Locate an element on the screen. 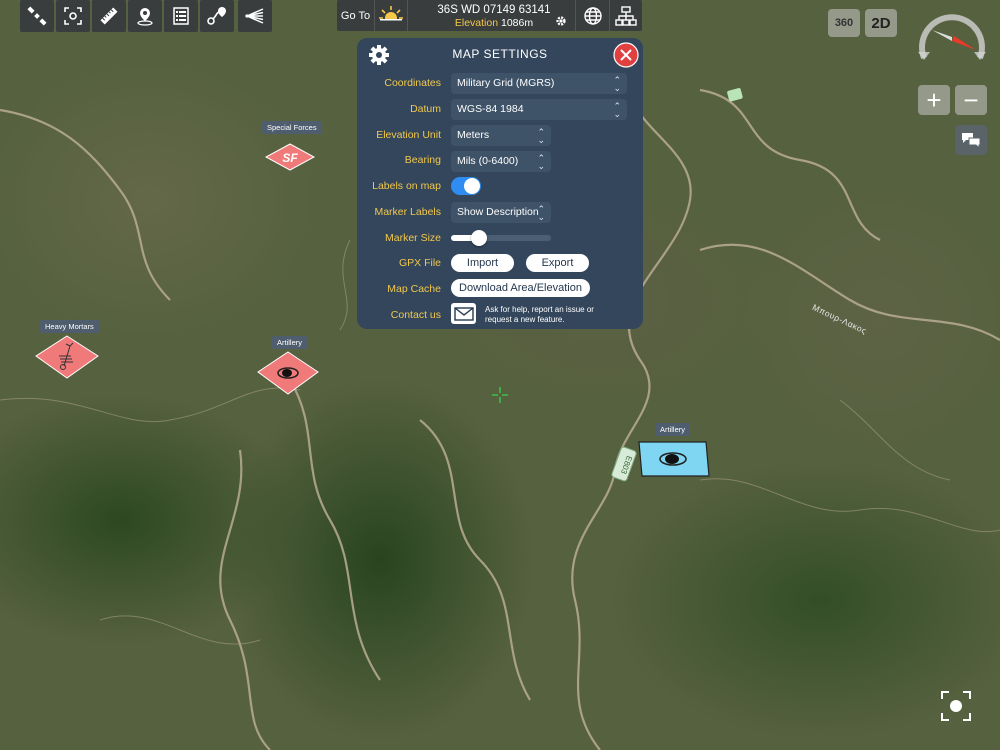 This screenshot has width=1000, height=750. coordinates-select: Military Grid (MGRS) ⌃ ⌄ is located at coordinates (539, 83).